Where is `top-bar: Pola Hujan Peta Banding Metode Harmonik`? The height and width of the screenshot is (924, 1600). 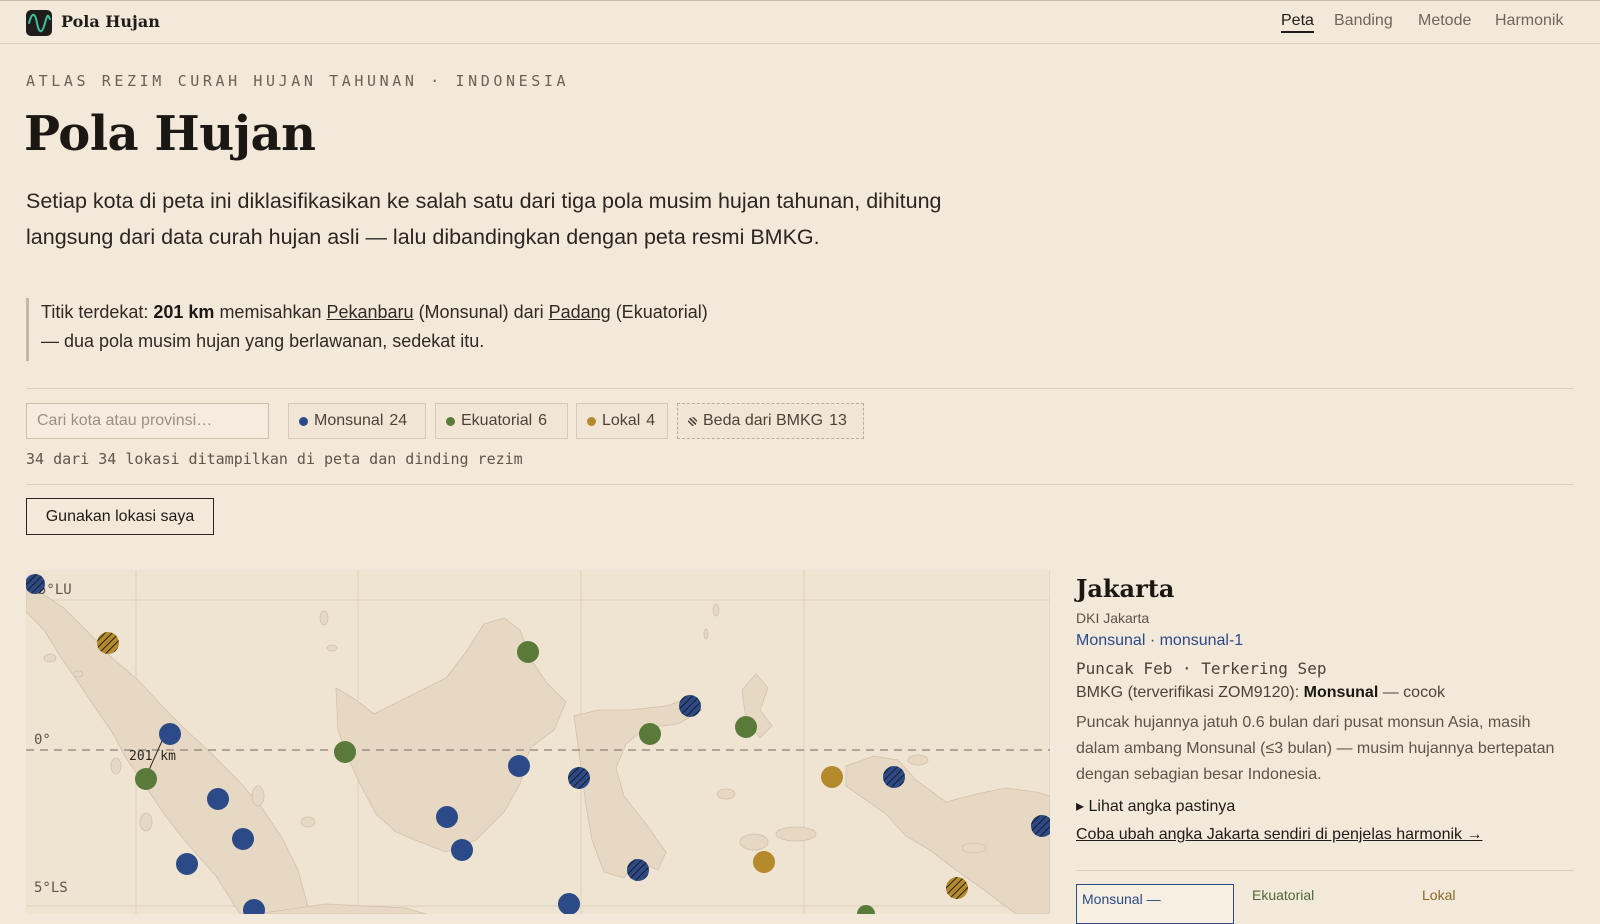 top-bar: Pola Hujan Peta Banding Metode Harmonik is located at coordinates (800, 22).